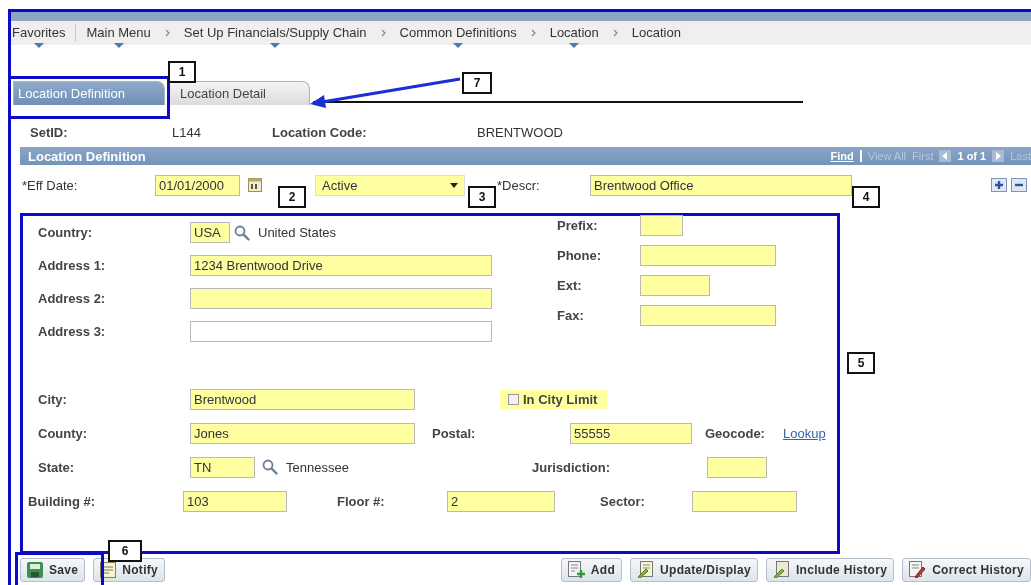 Image resolution: width=1031 pixels, height=585 pixels. What do you see at coordinates (57, 467) in the screenshot?
I see `field-label: State:` at bounding box center [57, 467].